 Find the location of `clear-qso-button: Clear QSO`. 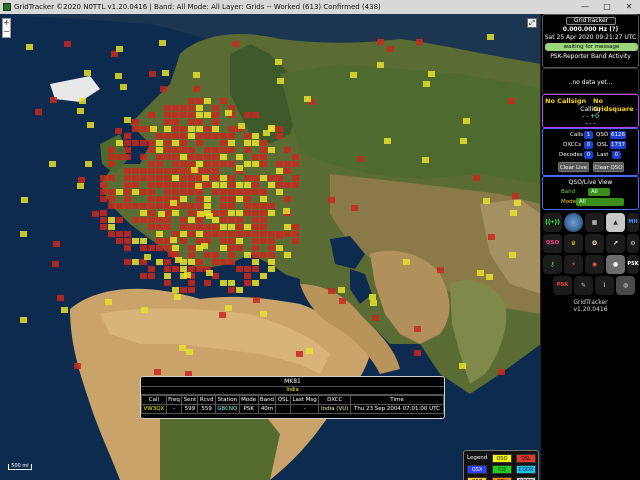

clear-qso-button: Clear QSO is located at coordinates (608, 167).